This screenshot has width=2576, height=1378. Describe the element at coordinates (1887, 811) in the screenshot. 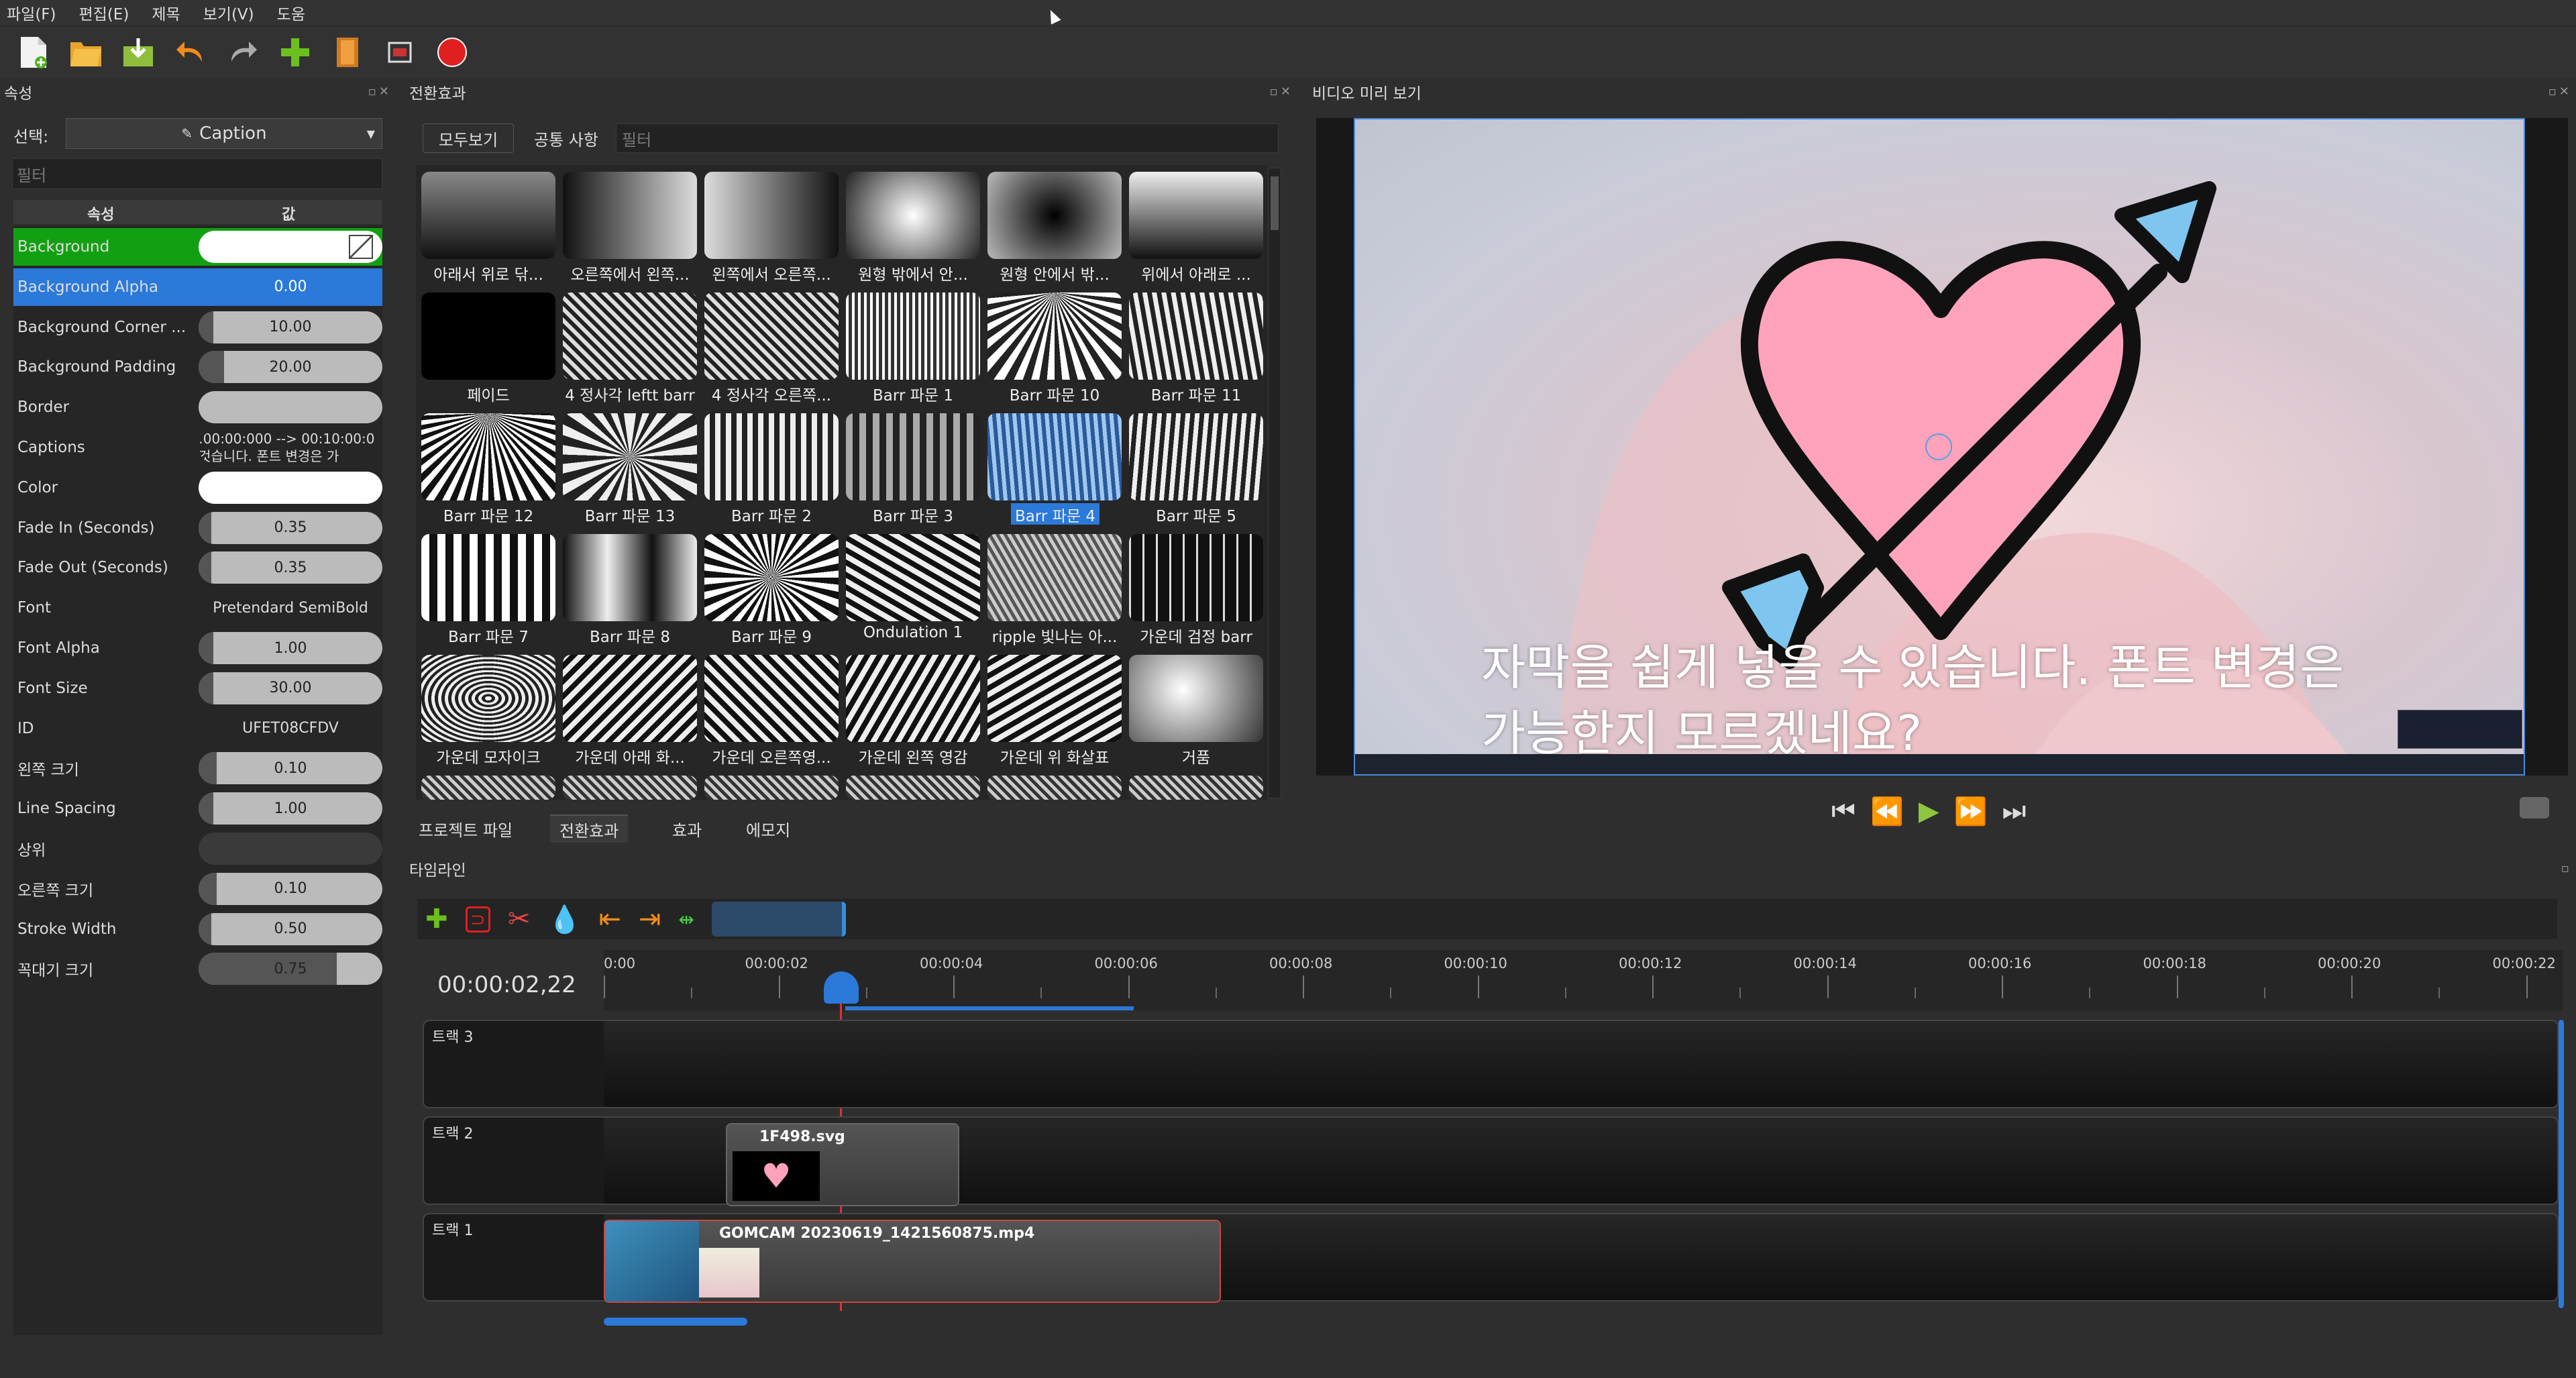

I see `rewind-icon: ⏪` at that location.